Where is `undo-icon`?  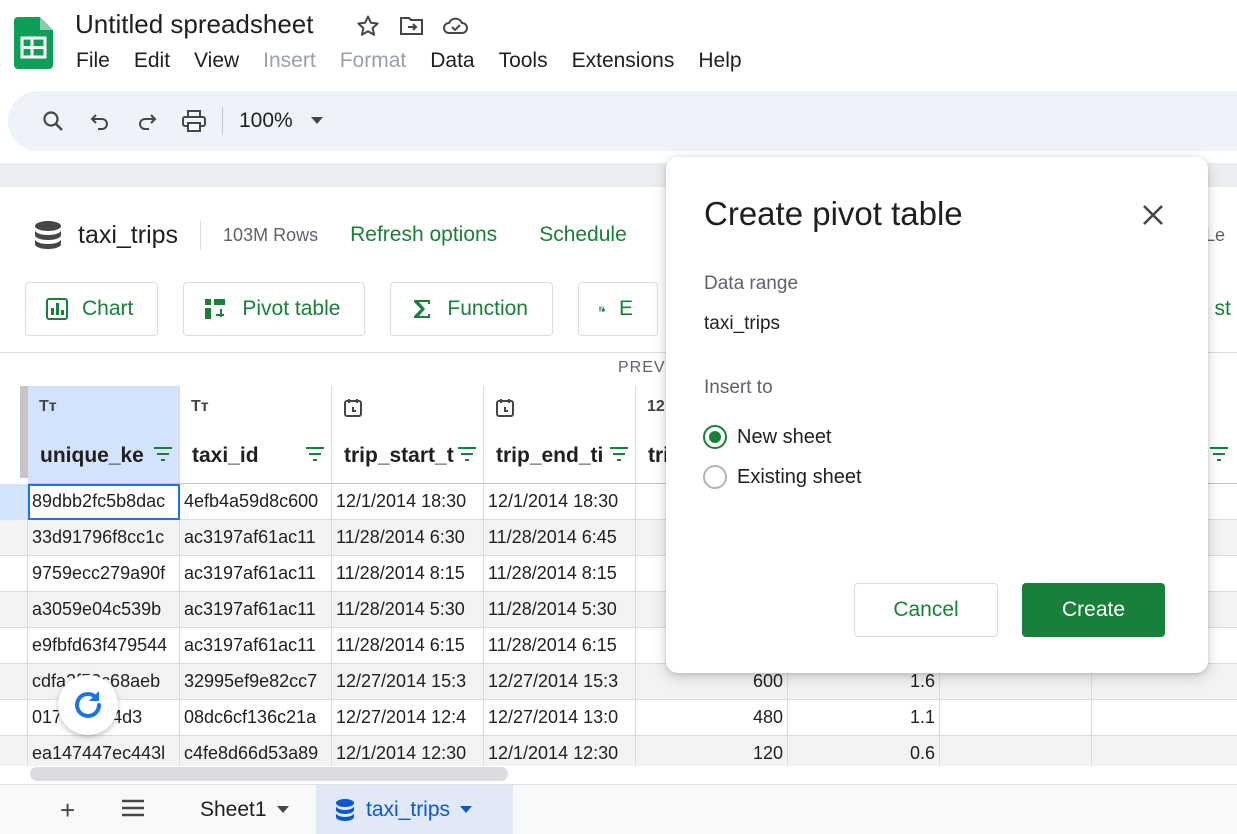 undo-icon is located at coordinates (100, 121).